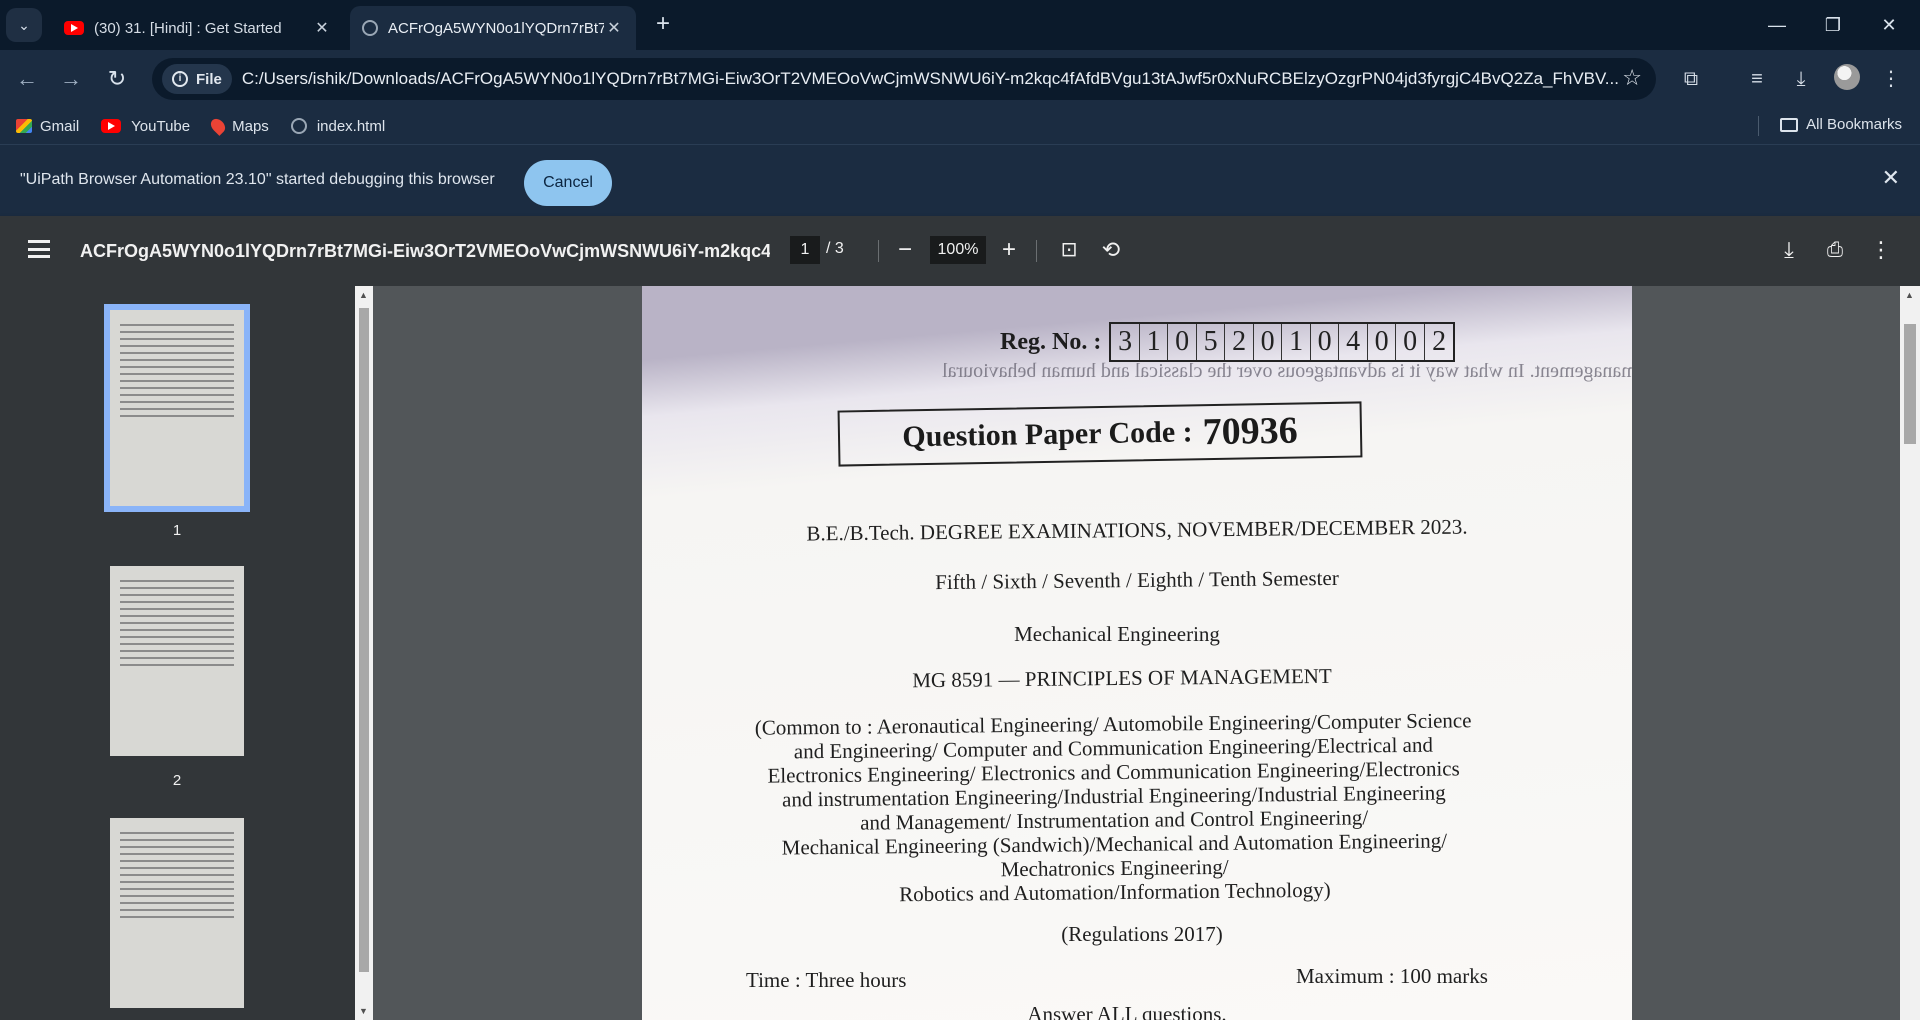 This screenshot has width=1920, height=1020. I want to click on tab-title: ACFrOgA5WYN0o1lYQDrn7rBt7, so click(496, 28).